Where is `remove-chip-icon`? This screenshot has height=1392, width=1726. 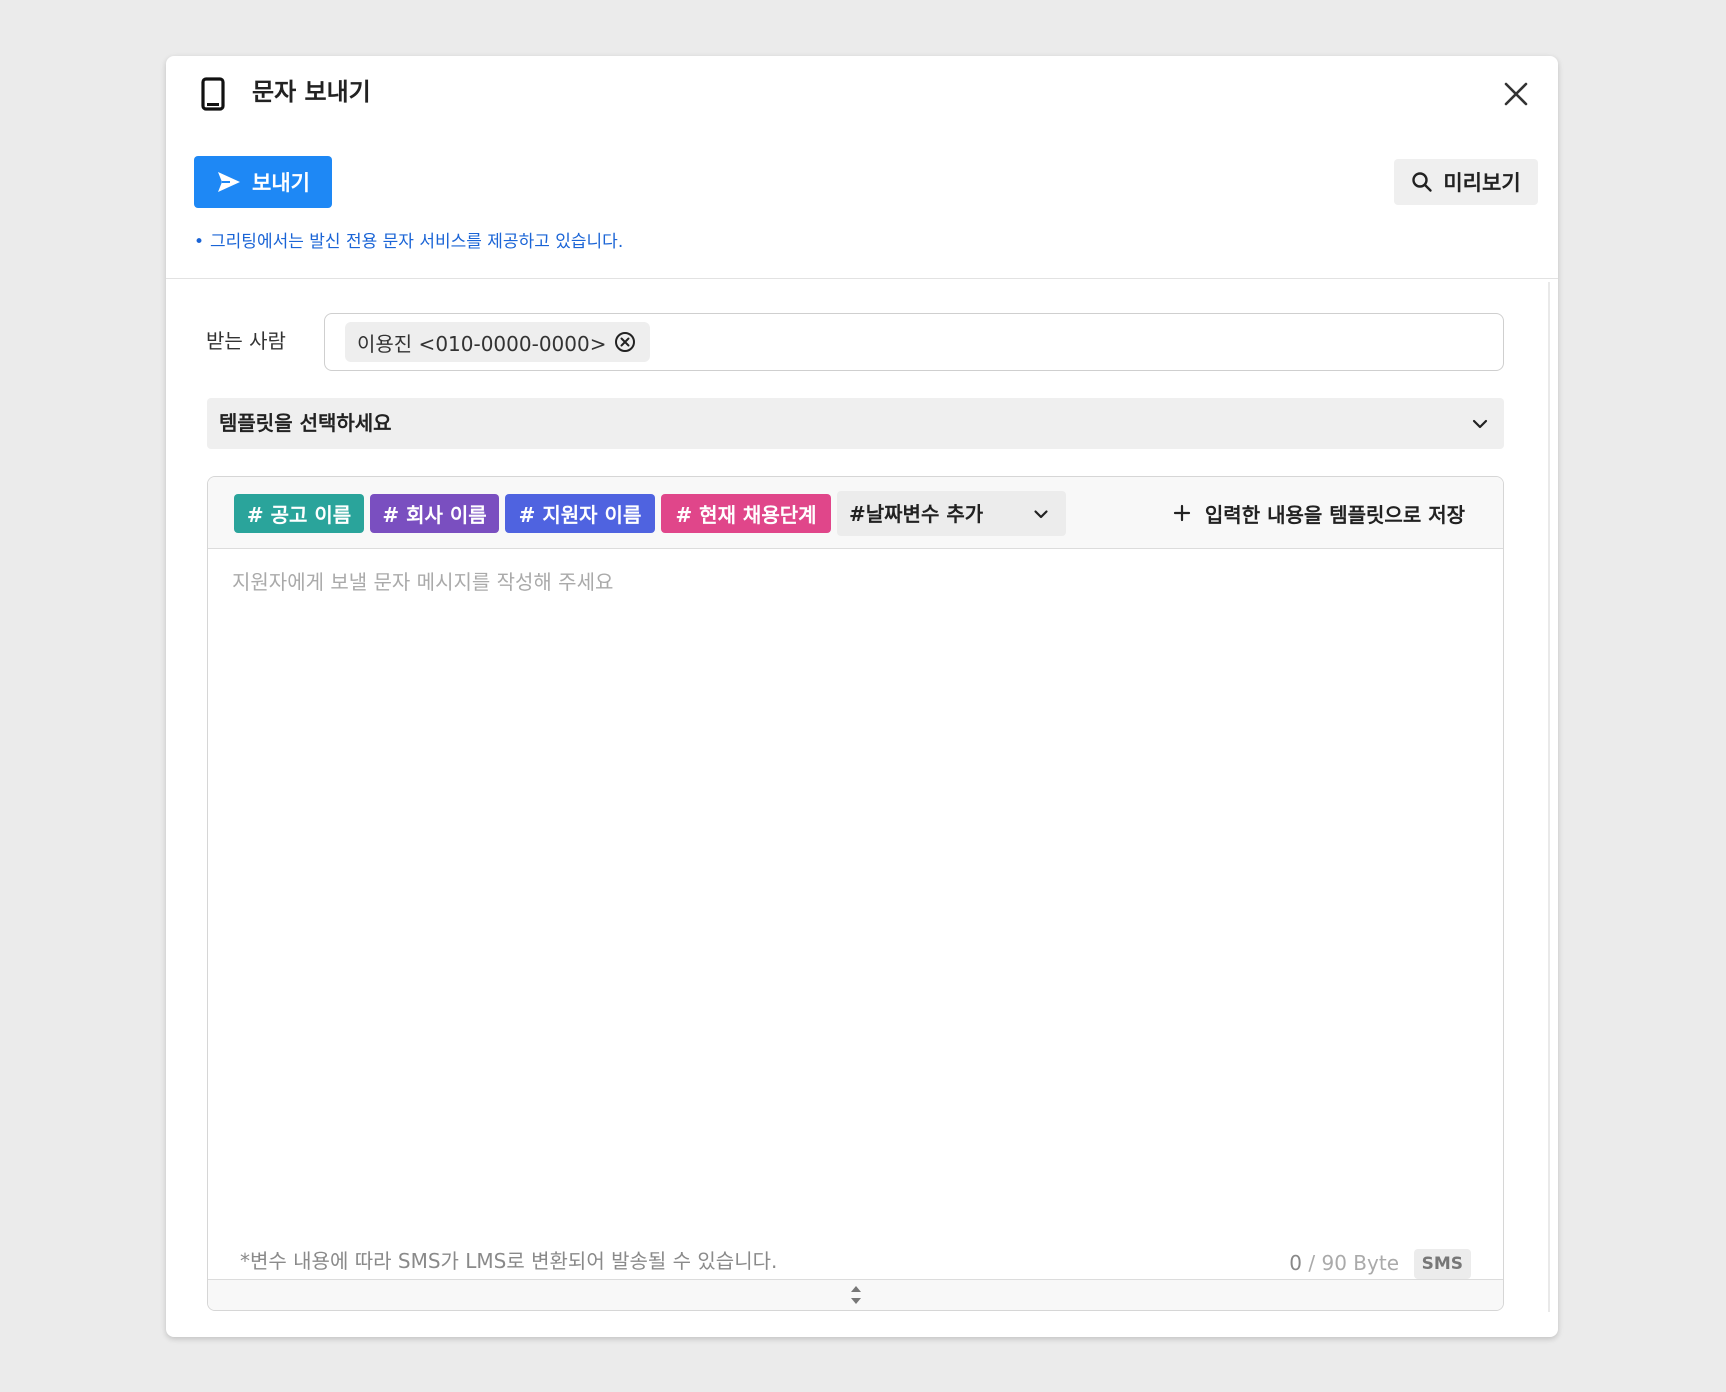 remove-chip-icon is located at coordinates (625, 342).